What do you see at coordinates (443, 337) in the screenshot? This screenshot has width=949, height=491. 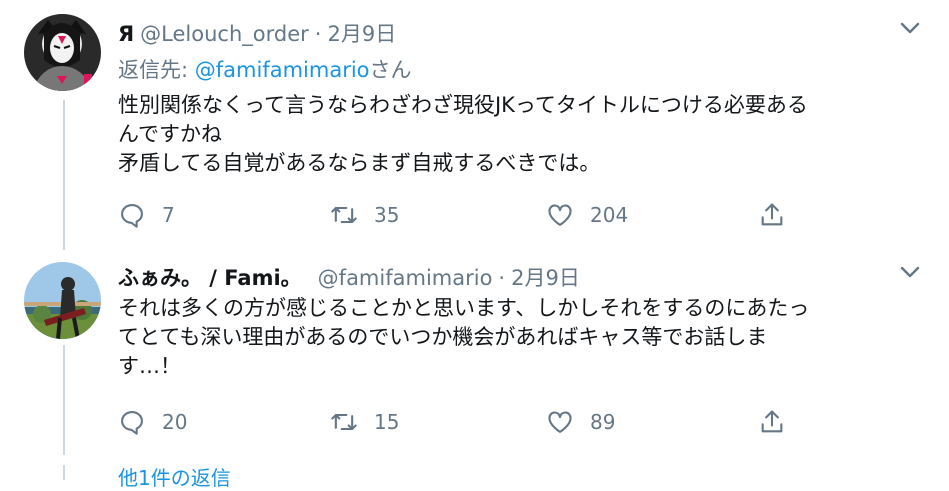 I see `tweet-text-line: てとても深い理由があるのでいつか機会があればキャス等でお話しま` at bounding box center [443, 337].